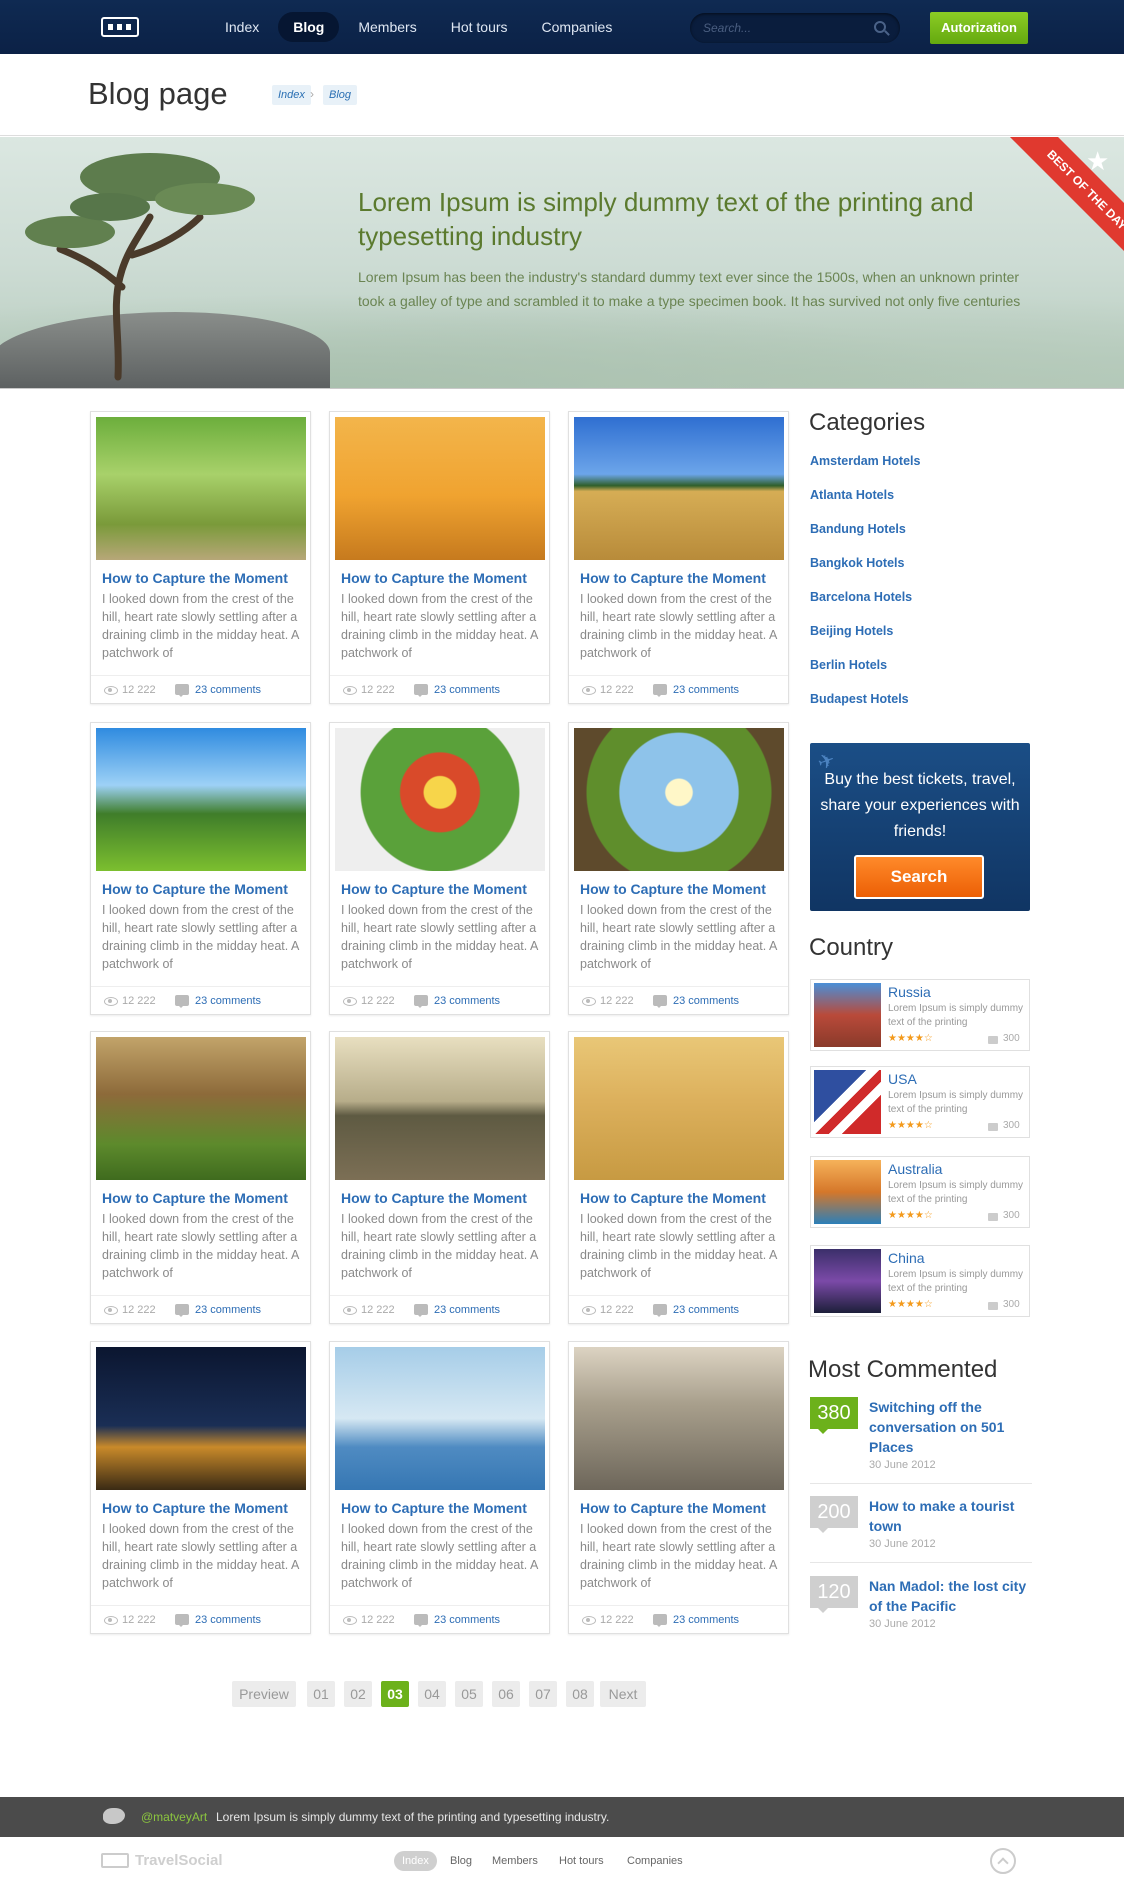 The height and width of the screenshot is (1882, 1124). What do you see at coordinates (859, 699) in the screenshot?
I see `category-link: Budapest Hotels` at bounding box center [859, 699].